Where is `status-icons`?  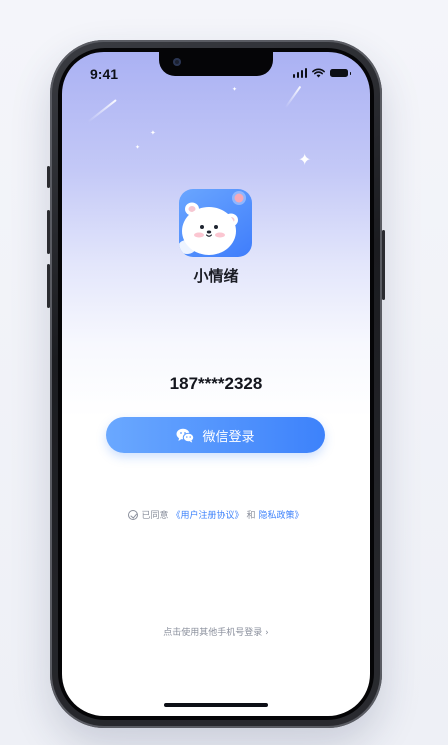 status-icons is located at coordinates (321, 73).